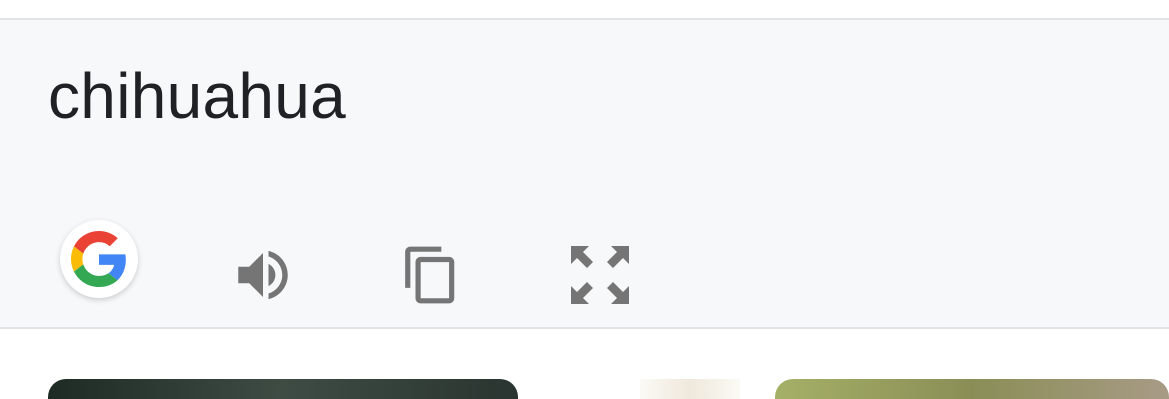 The image size is (1169, 399). What do you see at coordinates (584, 9) in the screenshot?
I see `top-strip` at bounding box center [584, 9].